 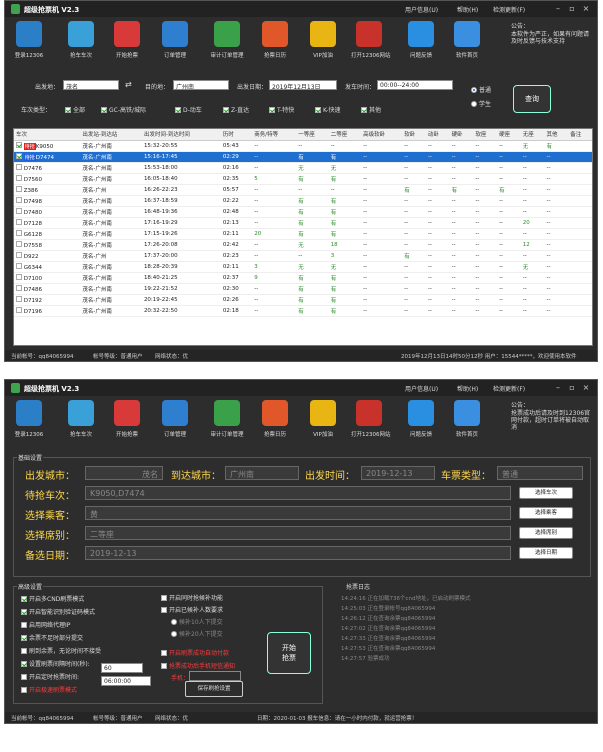 I want to click on select-passenger-button: 选择乘客, so click(x=546, y=513).